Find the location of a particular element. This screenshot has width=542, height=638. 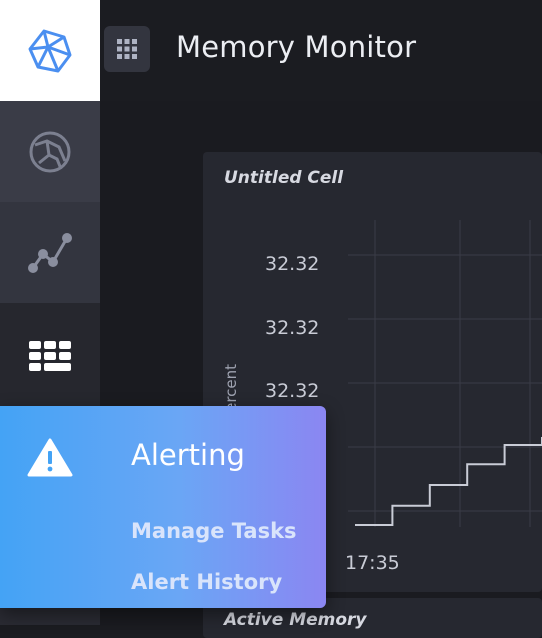

explore-icon is located at coordinates (50, 151).